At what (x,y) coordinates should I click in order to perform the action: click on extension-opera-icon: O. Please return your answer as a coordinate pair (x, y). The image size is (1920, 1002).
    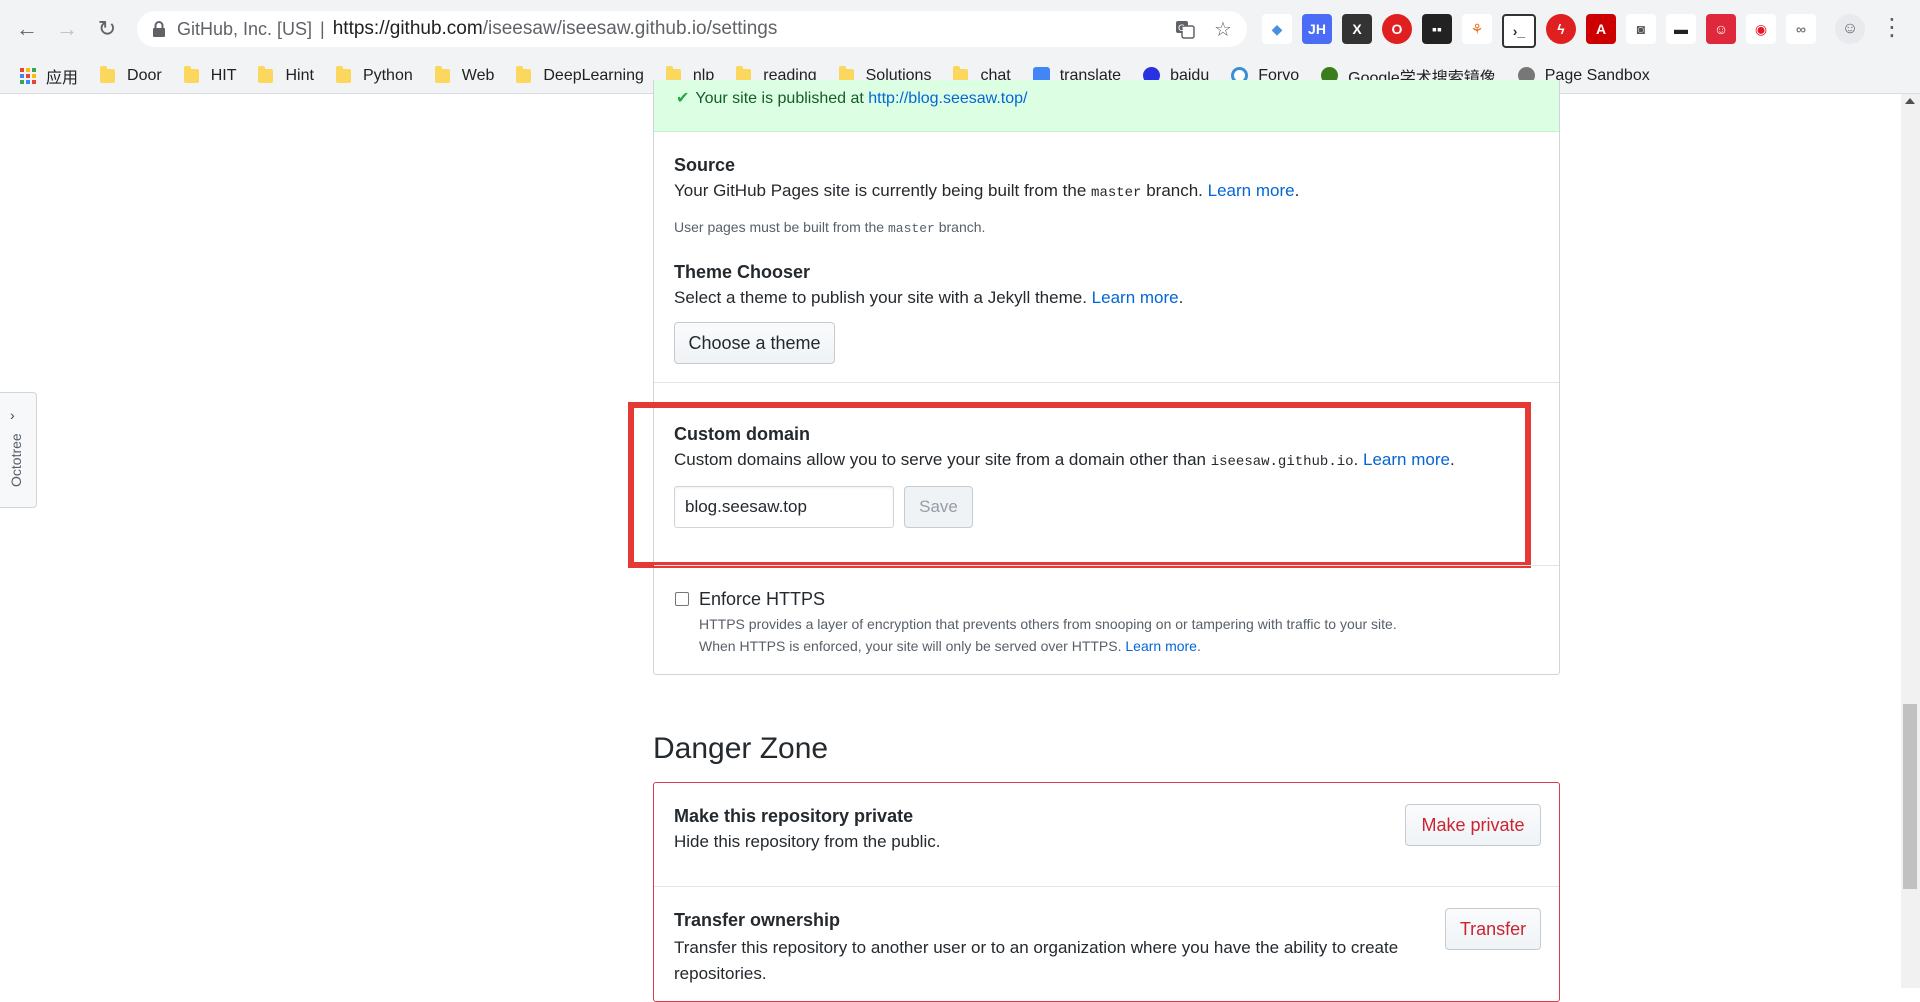
    Looking at the image, I should click on (1397, 29).